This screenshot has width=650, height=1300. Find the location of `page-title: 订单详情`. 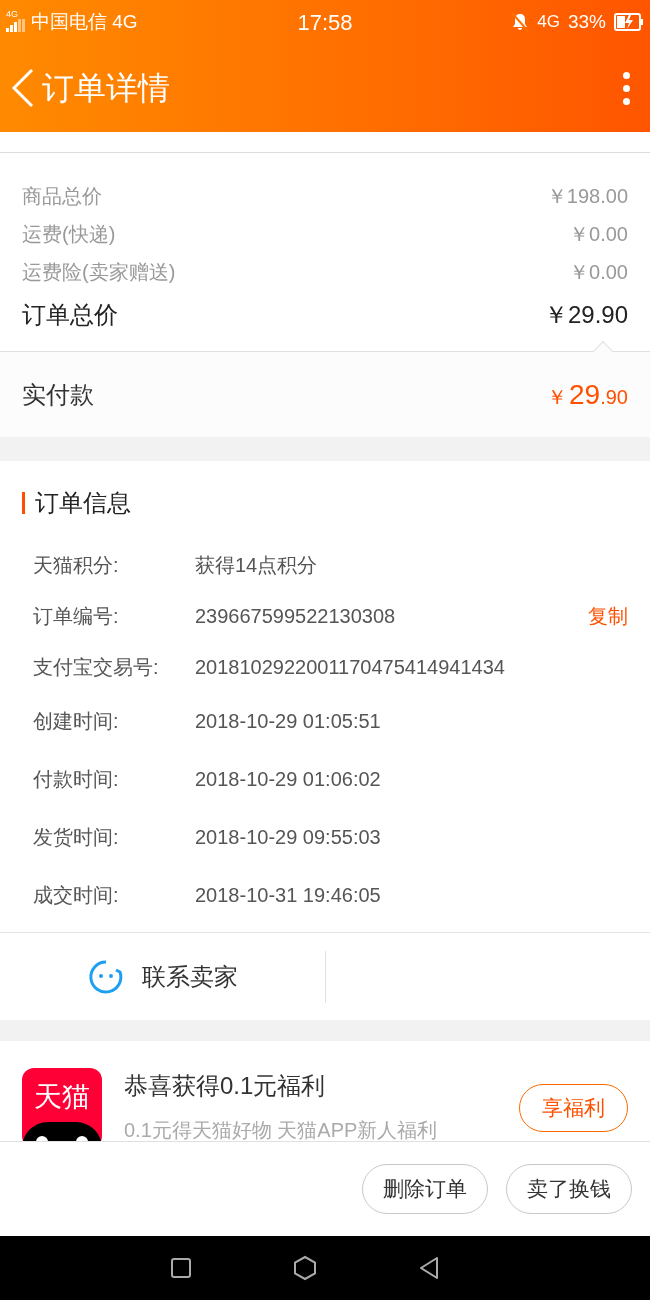

page-title: 订单详情 is located at coordinates (106, 88).